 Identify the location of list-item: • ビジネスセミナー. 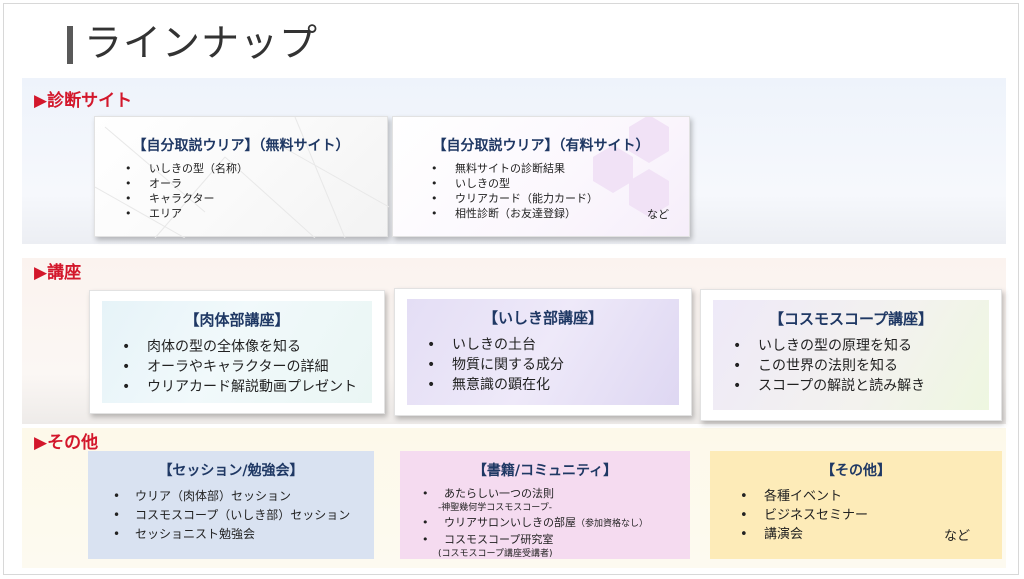
(804, 515).